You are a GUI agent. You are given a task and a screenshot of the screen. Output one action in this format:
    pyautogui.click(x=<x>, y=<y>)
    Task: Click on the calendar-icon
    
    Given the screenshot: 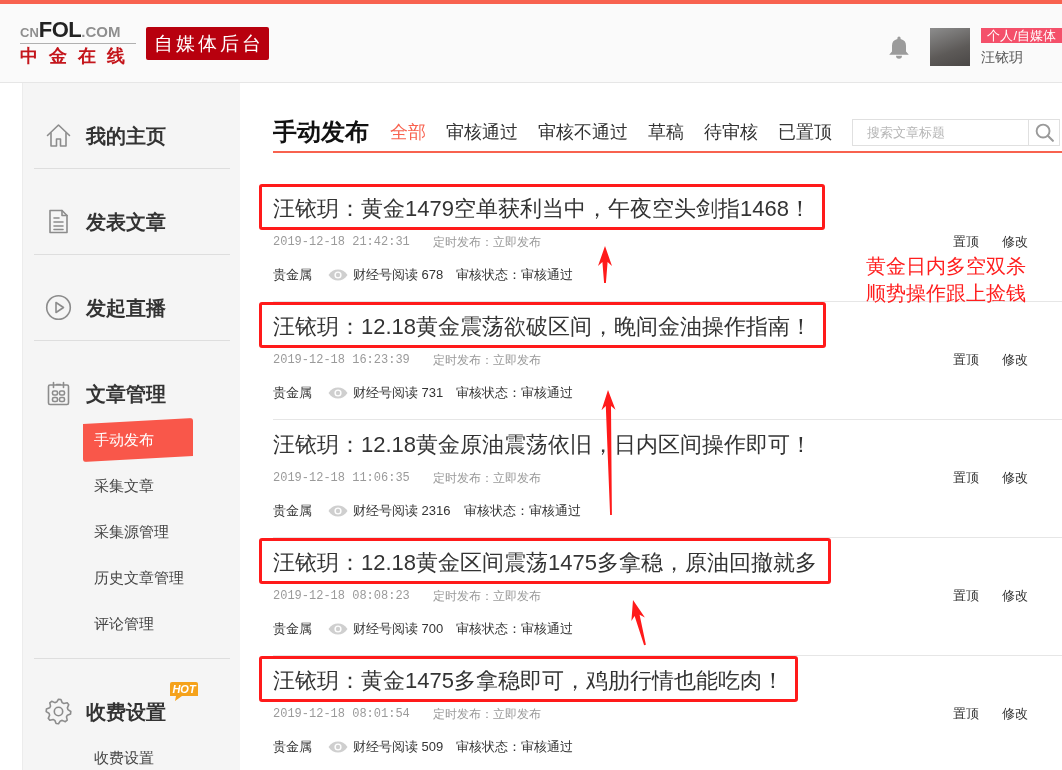 What is the action you would take?
    pyautogui.click(x=58, y=393)
    